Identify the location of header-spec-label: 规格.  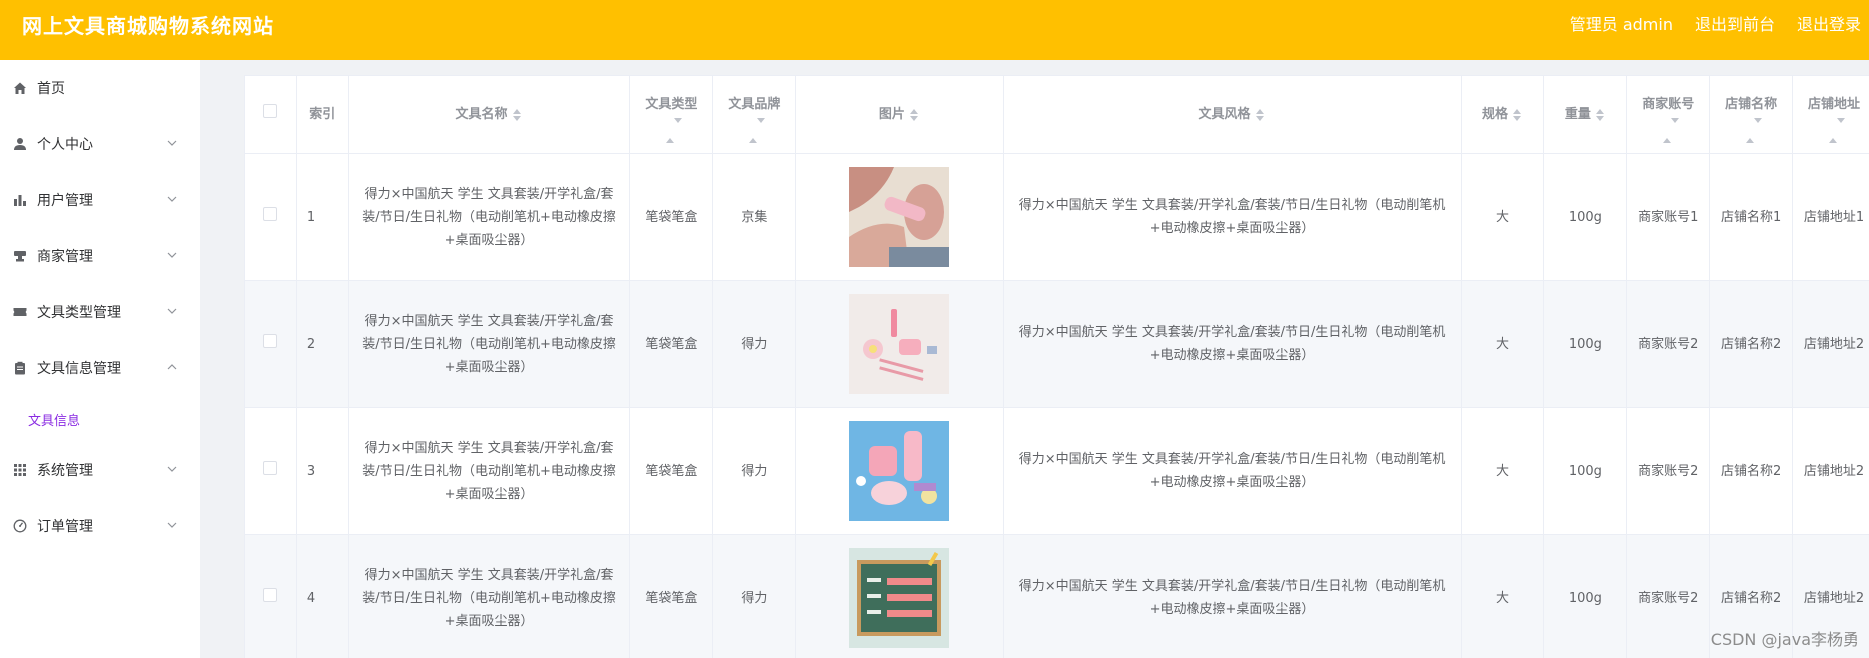
(1494, 114).